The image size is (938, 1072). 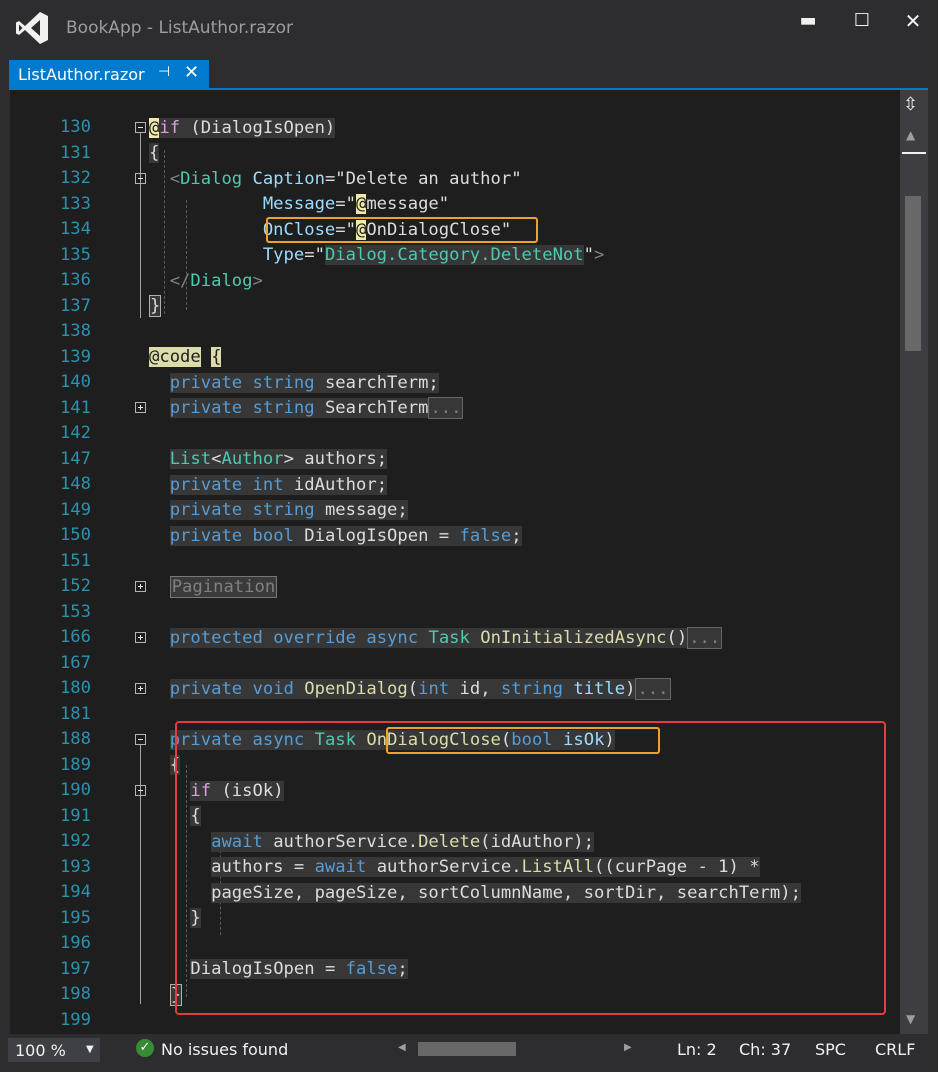 I want to click on scrollbar-thumb, so click(x=913, y=273).